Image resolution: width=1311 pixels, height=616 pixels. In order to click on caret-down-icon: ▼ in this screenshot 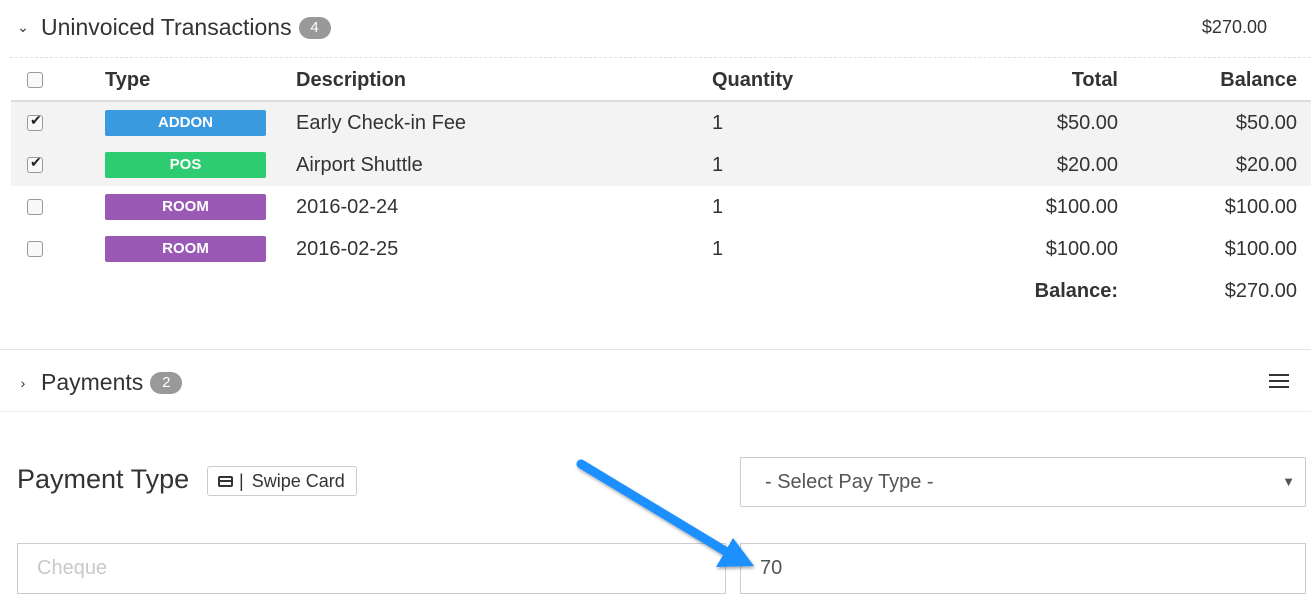, I will do `click(1288, 481)`.